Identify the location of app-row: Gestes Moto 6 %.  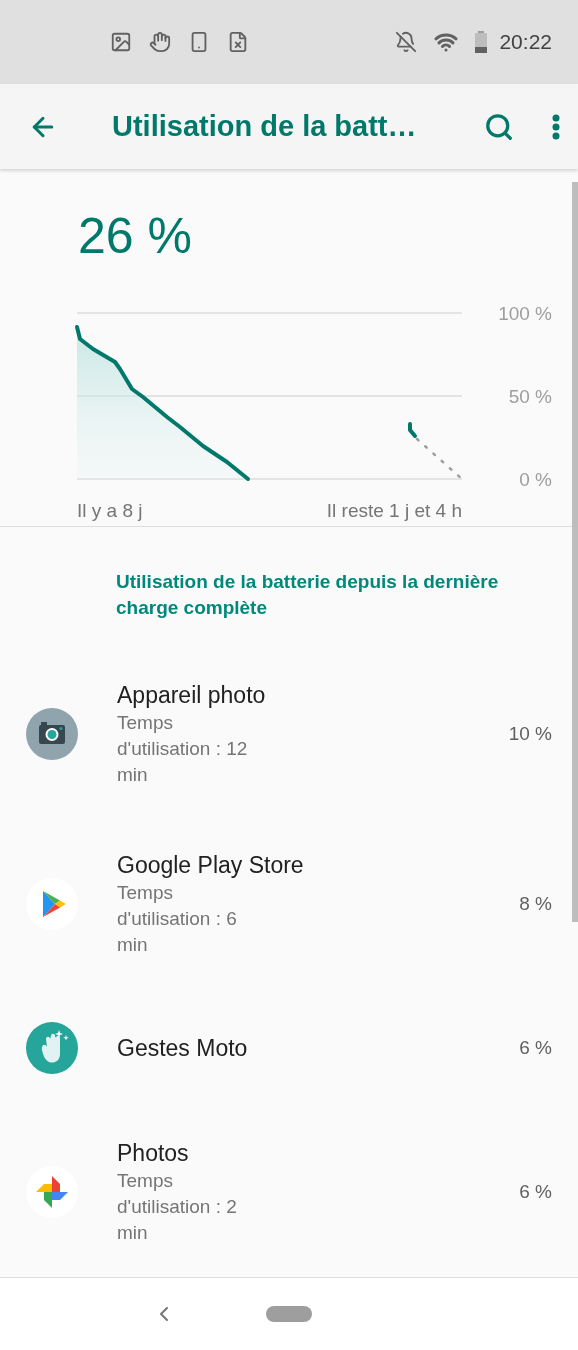
(286, 1047).